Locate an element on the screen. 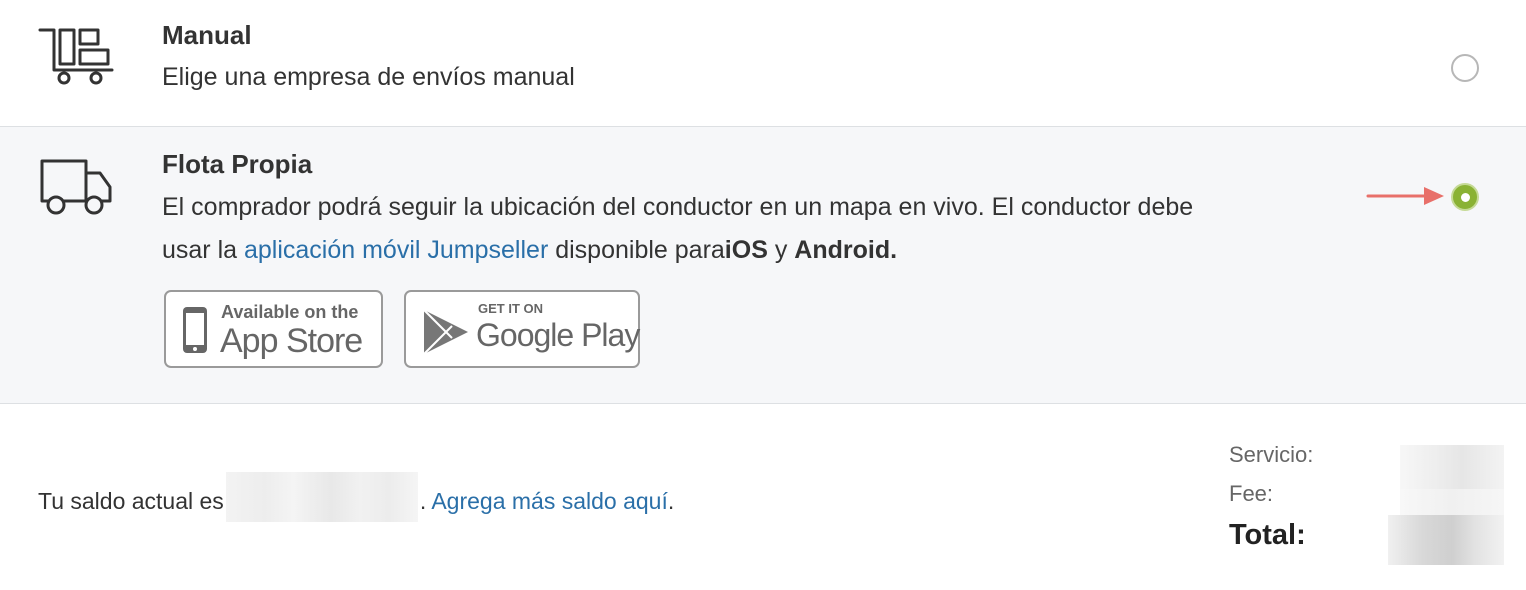  android-label: Android. is located at coordinates (846, 250).